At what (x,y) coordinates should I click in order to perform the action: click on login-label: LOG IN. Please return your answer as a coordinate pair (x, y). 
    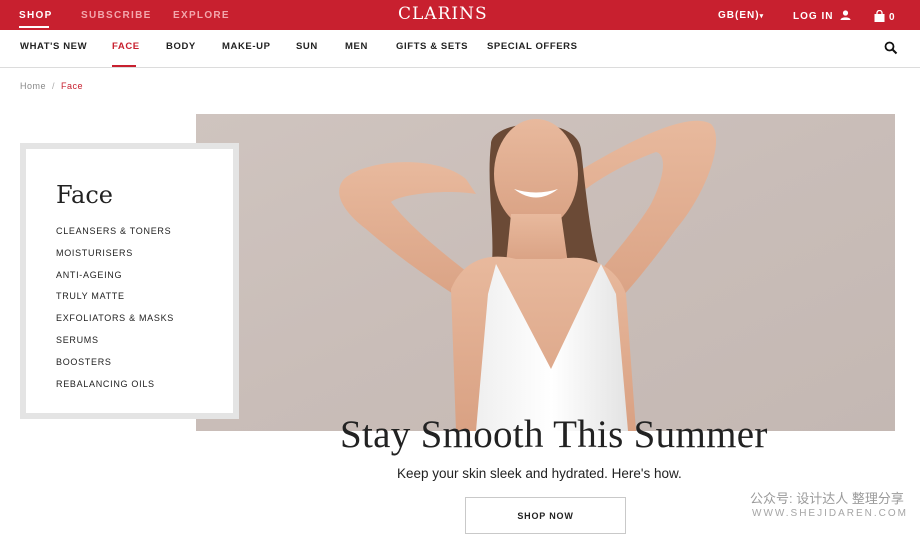
    Looking at the image, I should click on (813, 16).